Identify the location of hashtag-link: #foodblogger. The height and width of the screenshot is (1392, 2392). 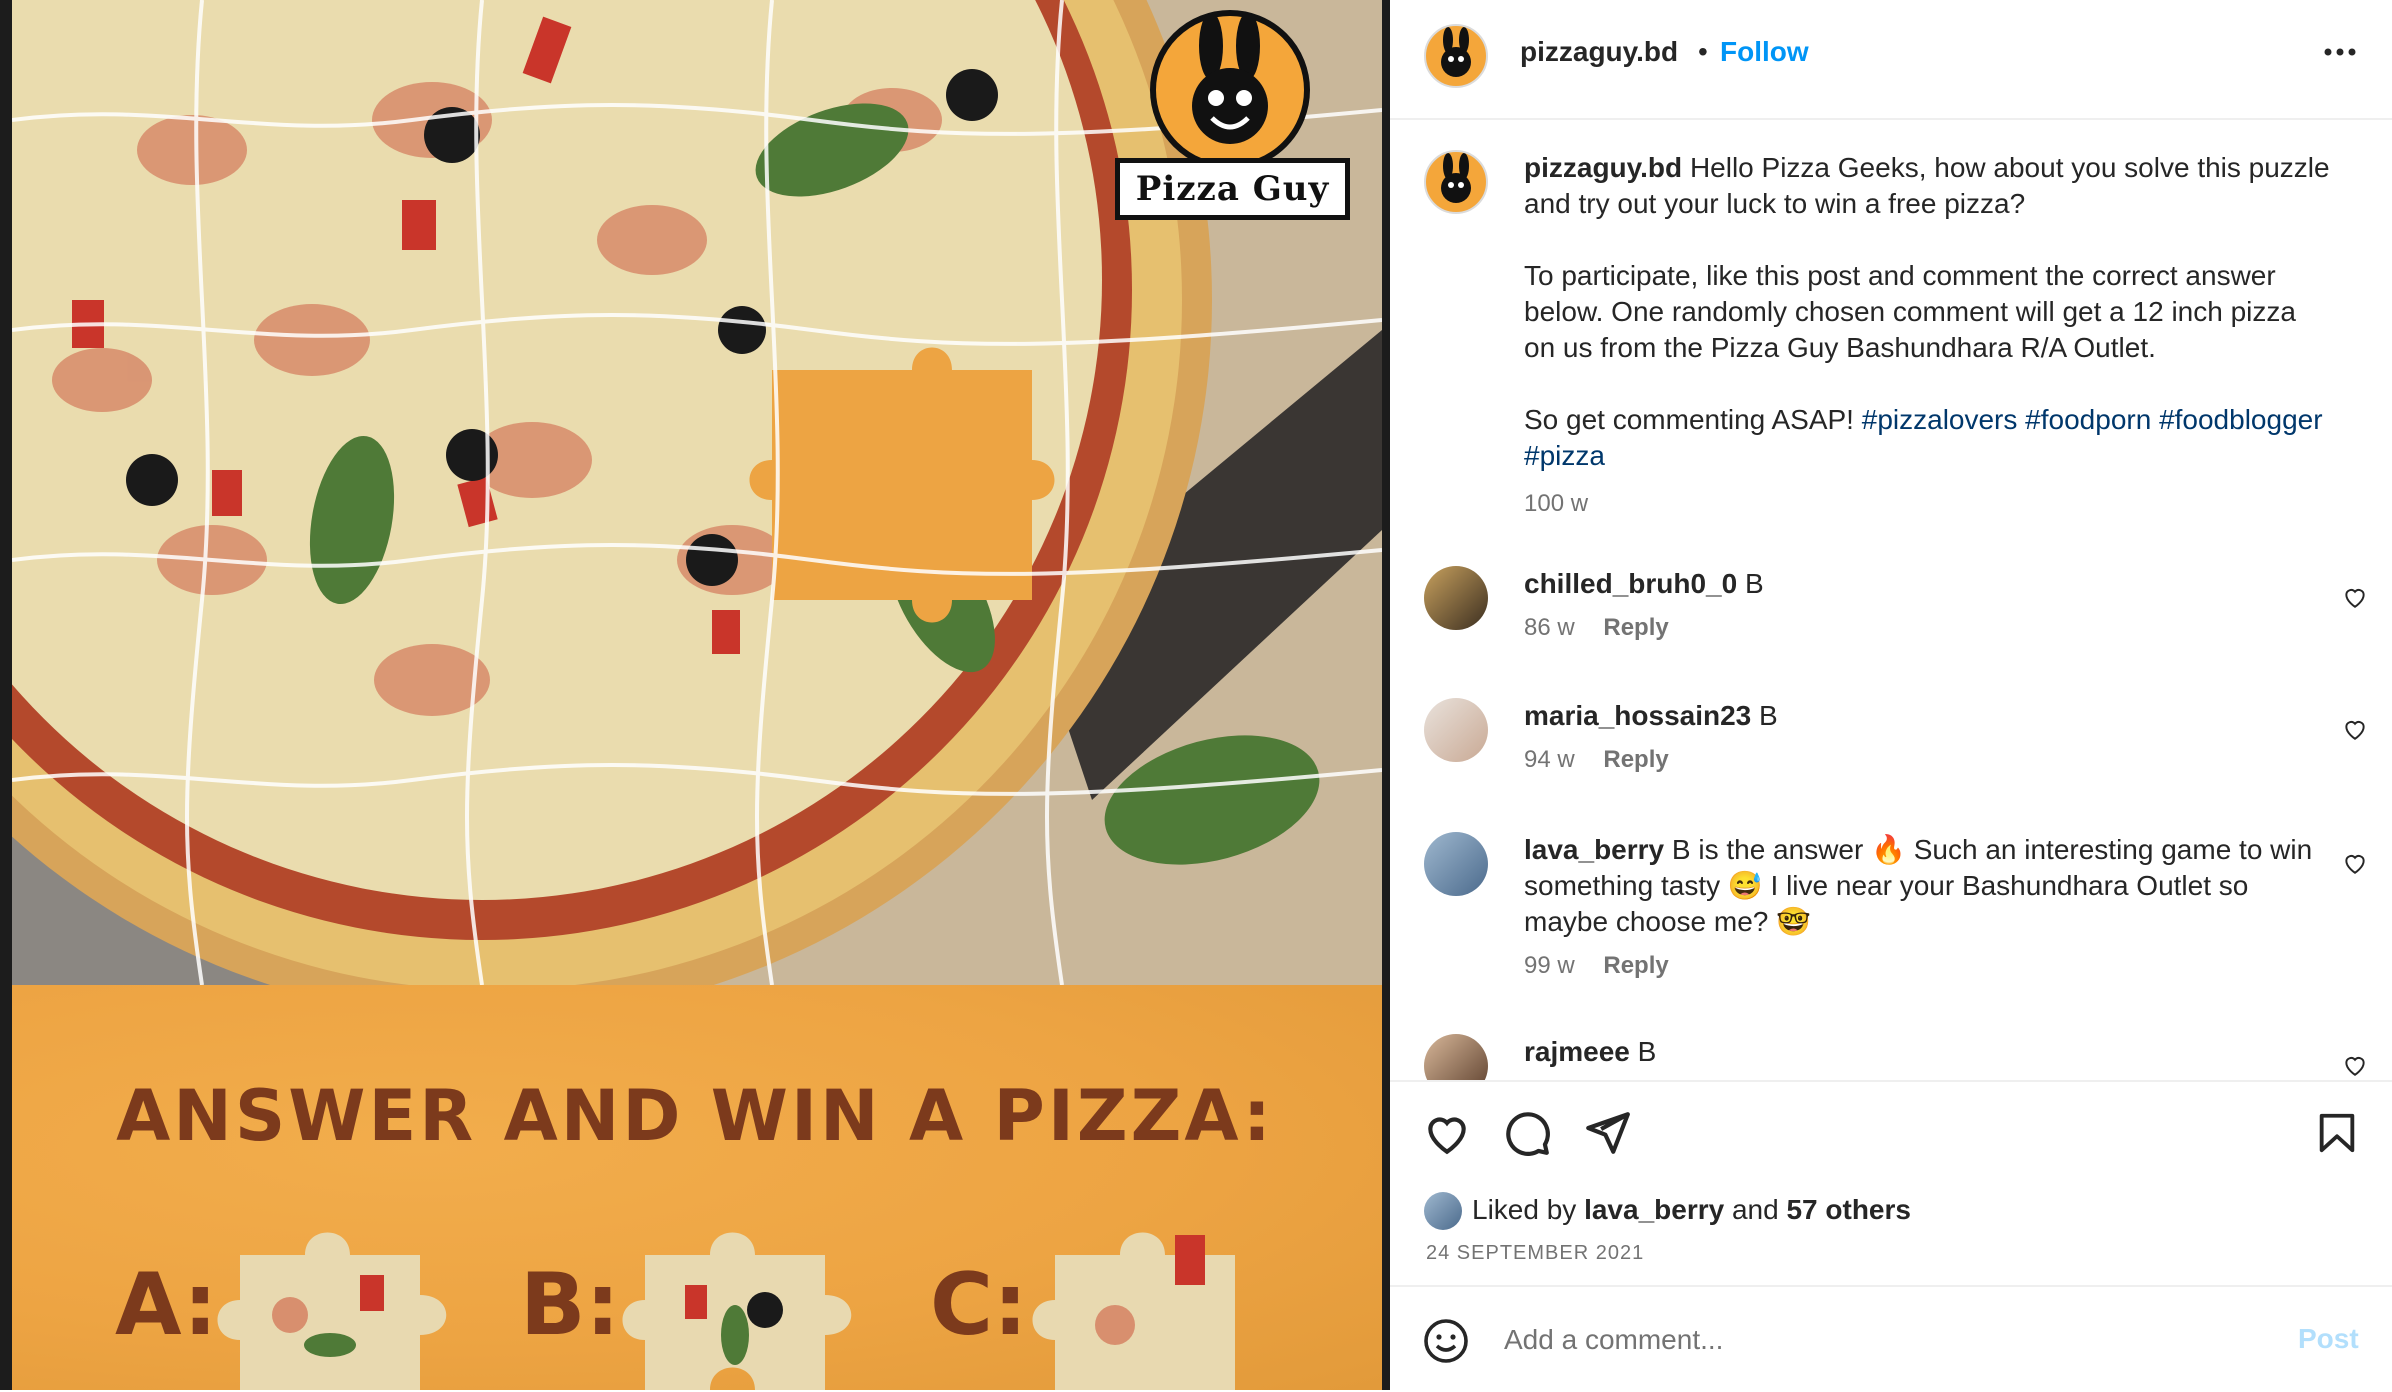
(2240, 419).